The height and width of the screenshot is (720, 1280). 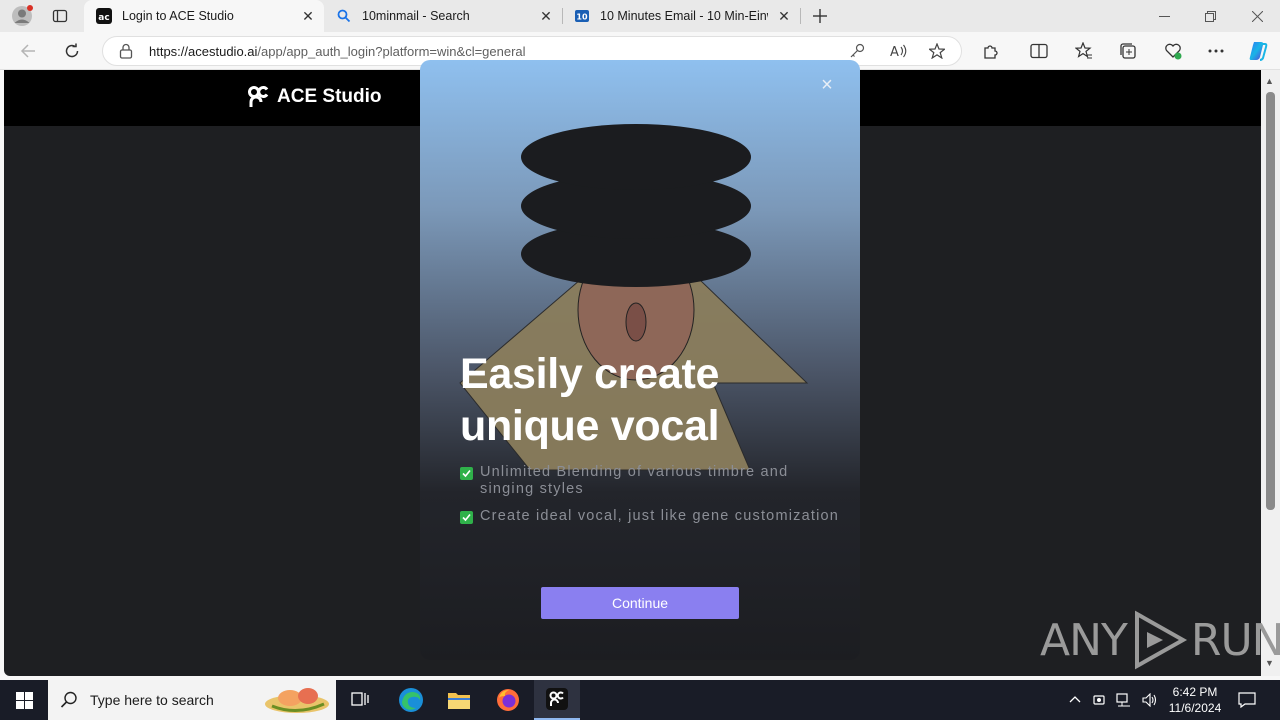 What do you see at coordinates (1113, 700) in the screenshot?
I see `system-tray` at bounding box center [1113, 700].